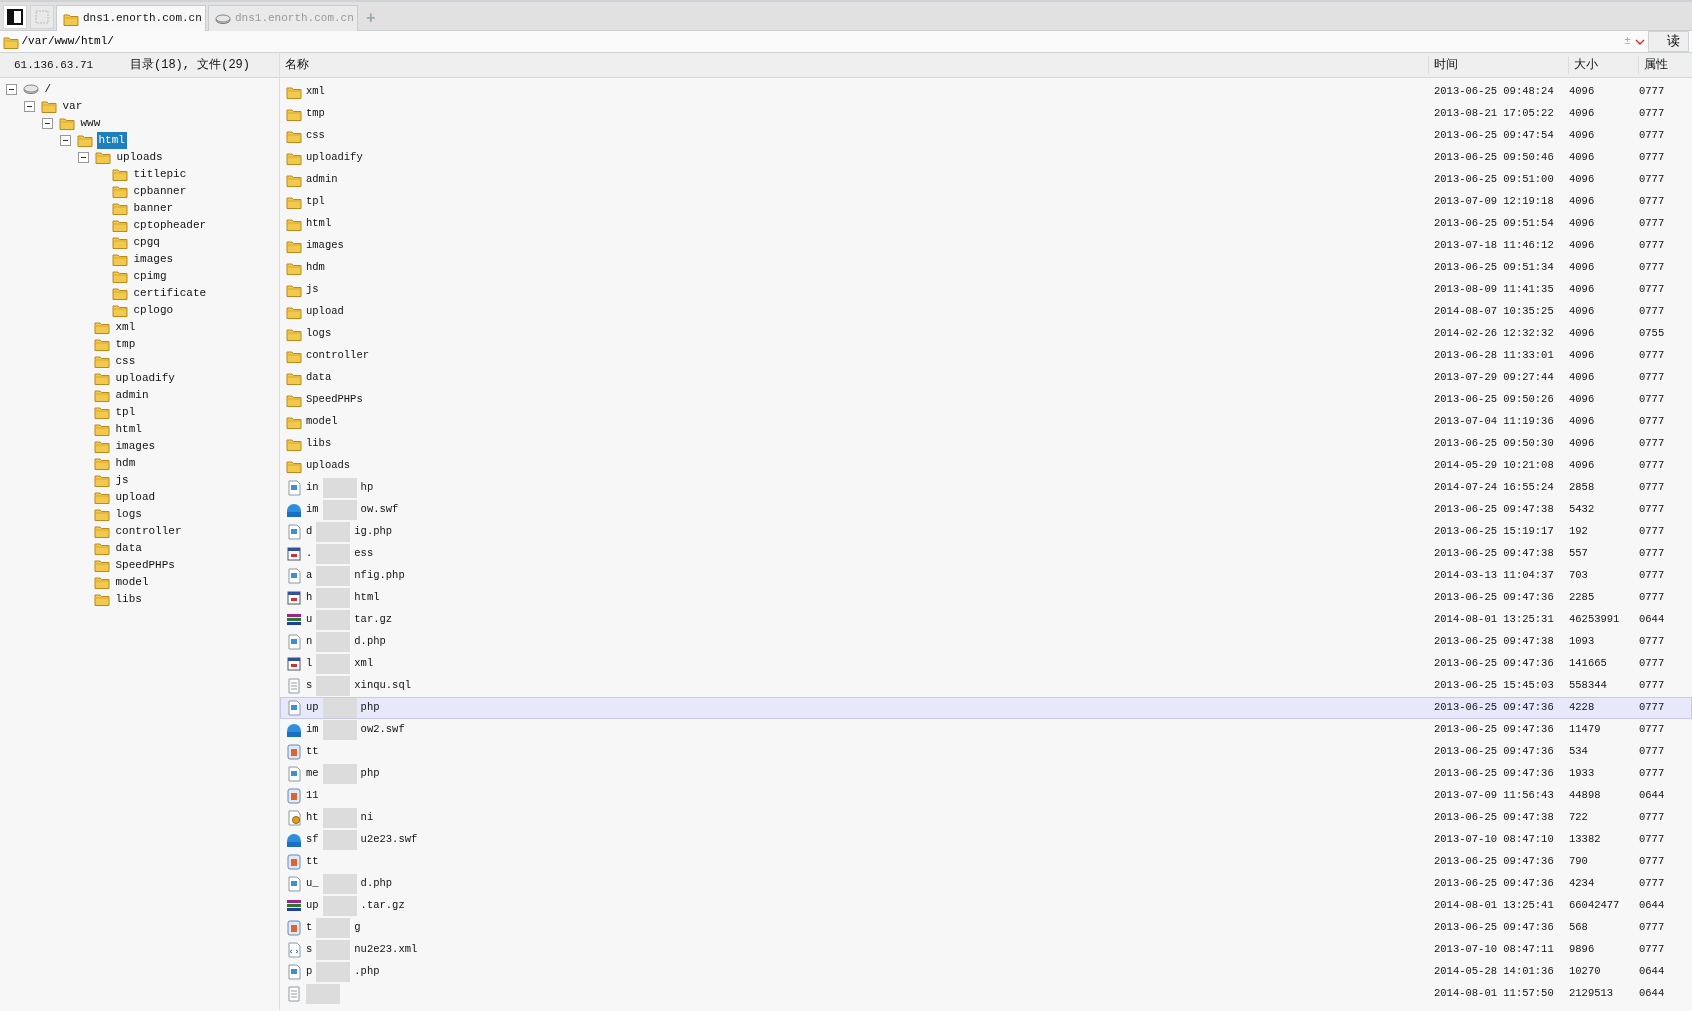 This screenshot has height=1011, width=1692. I want to click on file-name: h, so click(309, 597).